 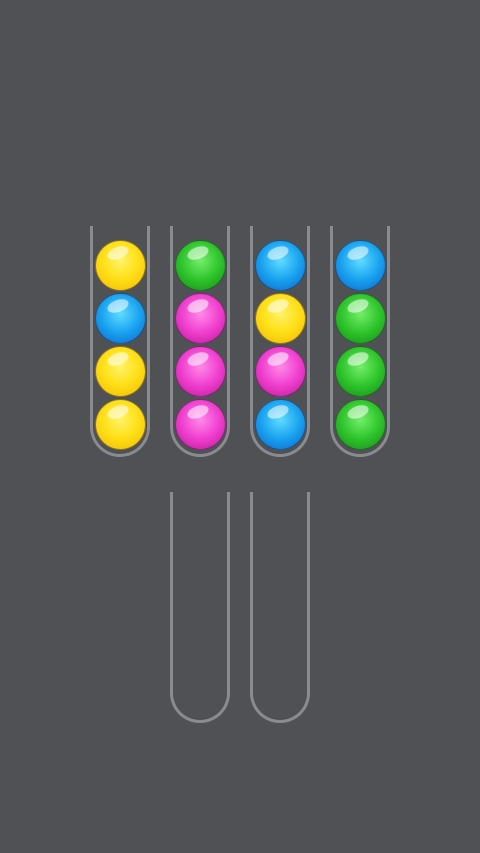 What do you see at coordinates (200, 607) in the screenshot?
I see `tube-5-empty` at bounding box center [200, 607].